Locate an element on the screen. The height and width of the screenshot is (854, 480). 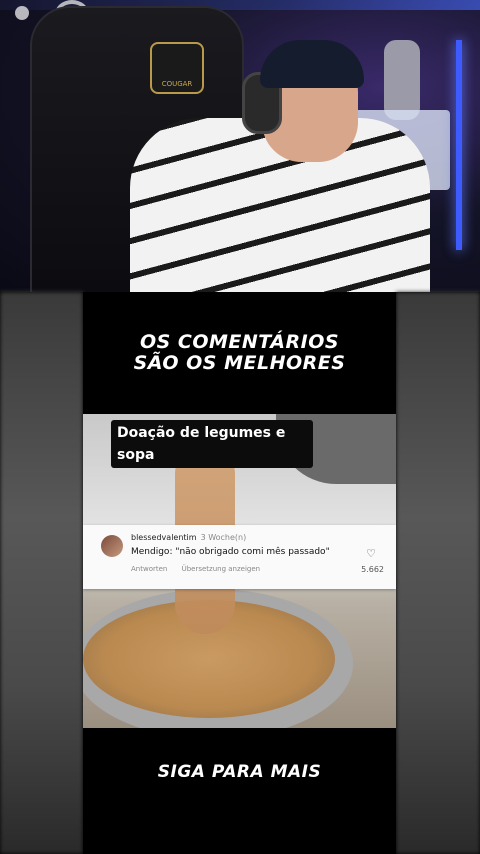
comment-header: blessedvalentim 3 Woche(n) is located at coordinates (188, 537).